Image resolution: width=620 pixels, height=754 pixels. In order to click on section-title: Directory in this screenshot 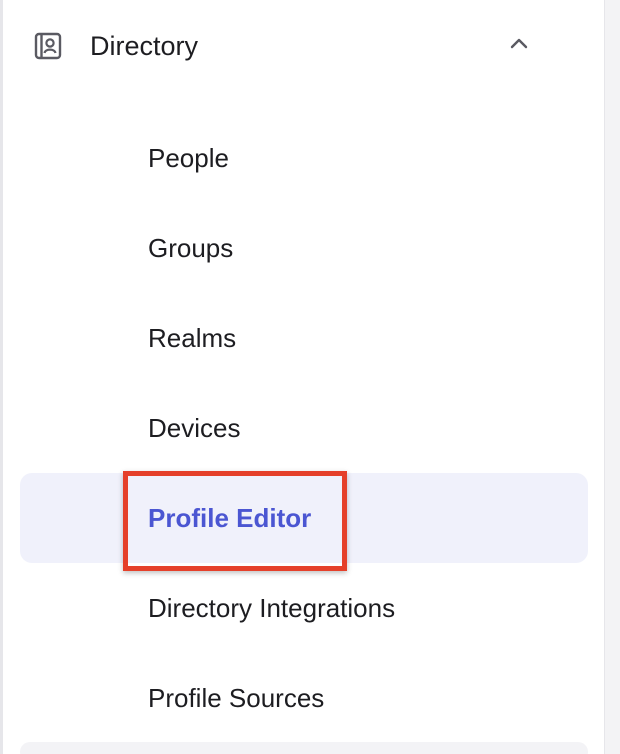, I will do `click(144, 46)`.